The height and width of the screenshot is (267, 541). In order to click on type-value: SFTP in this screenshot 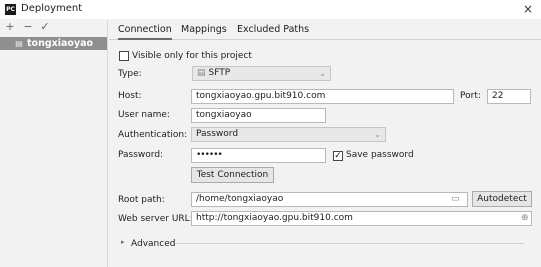, I will do `click(219, 73)`.